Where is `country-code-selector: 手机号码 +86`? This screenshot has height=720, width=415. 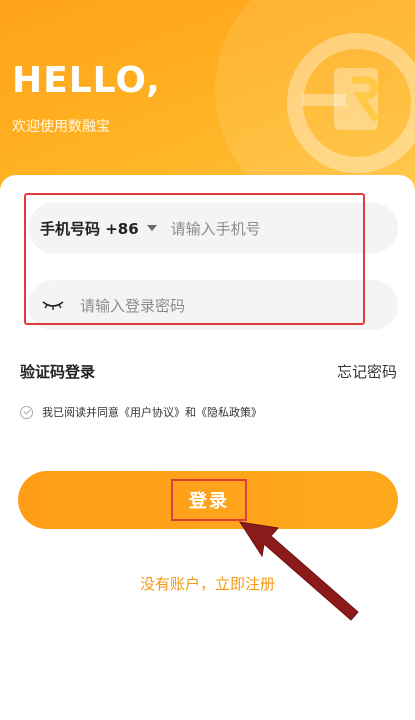 country-code-selector: 手机号码 +86 is located at coordinates (89, 228).